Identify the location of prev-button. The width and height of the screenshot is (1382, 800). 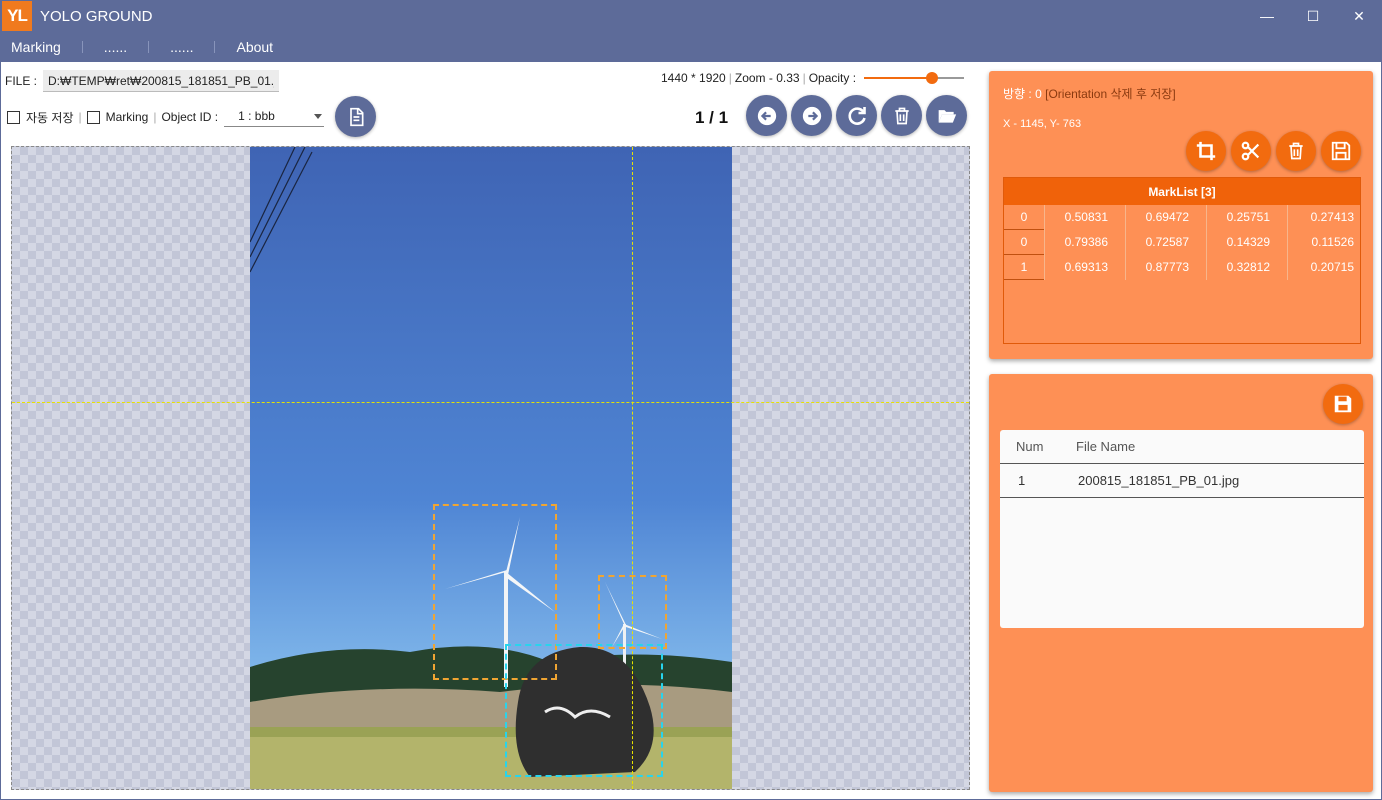
(766, 115).